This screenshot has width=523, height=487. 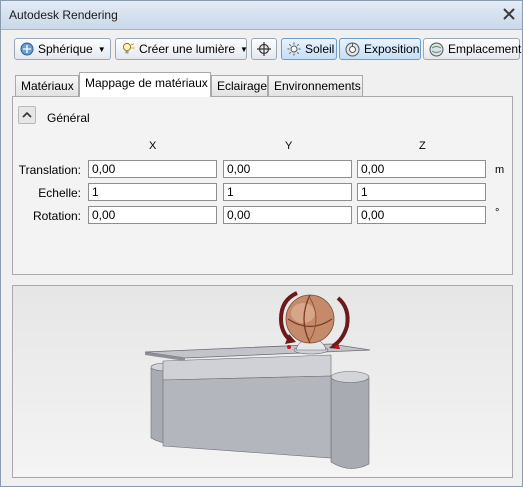 What do you see at coordinates (59, 193) in the screenshot?
I see `echelle-label: Echelle:` at bounding box center [59, 193].